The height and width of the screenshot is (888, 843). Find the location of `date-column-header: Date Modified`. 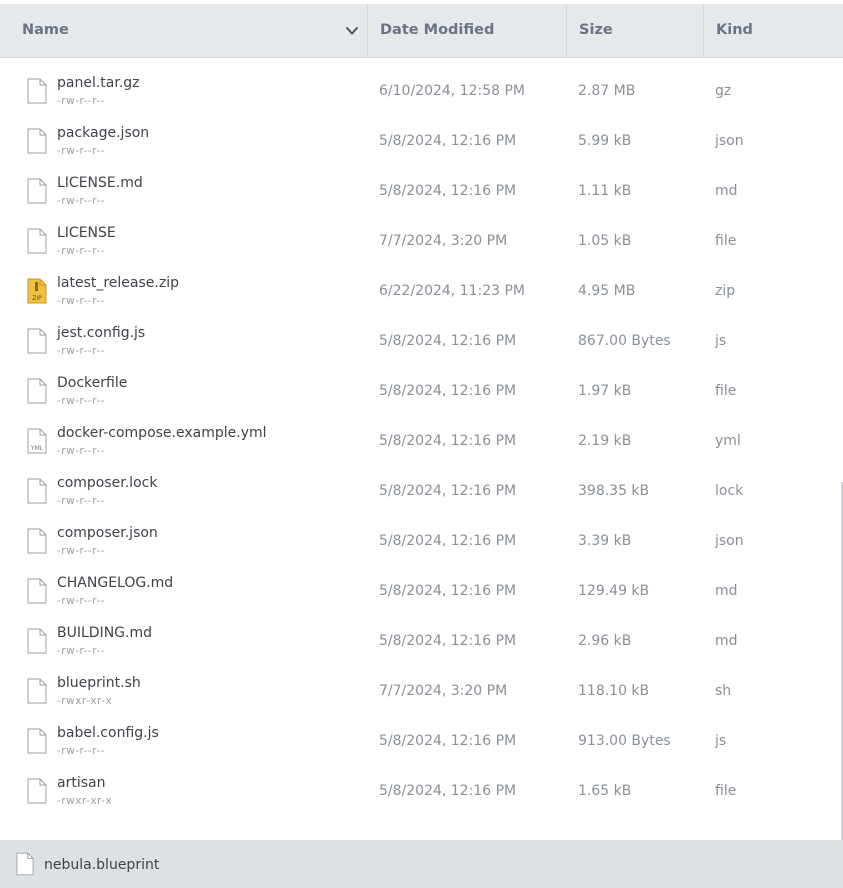

date-column-header: Date Modified is located at coordinates (466, 30).